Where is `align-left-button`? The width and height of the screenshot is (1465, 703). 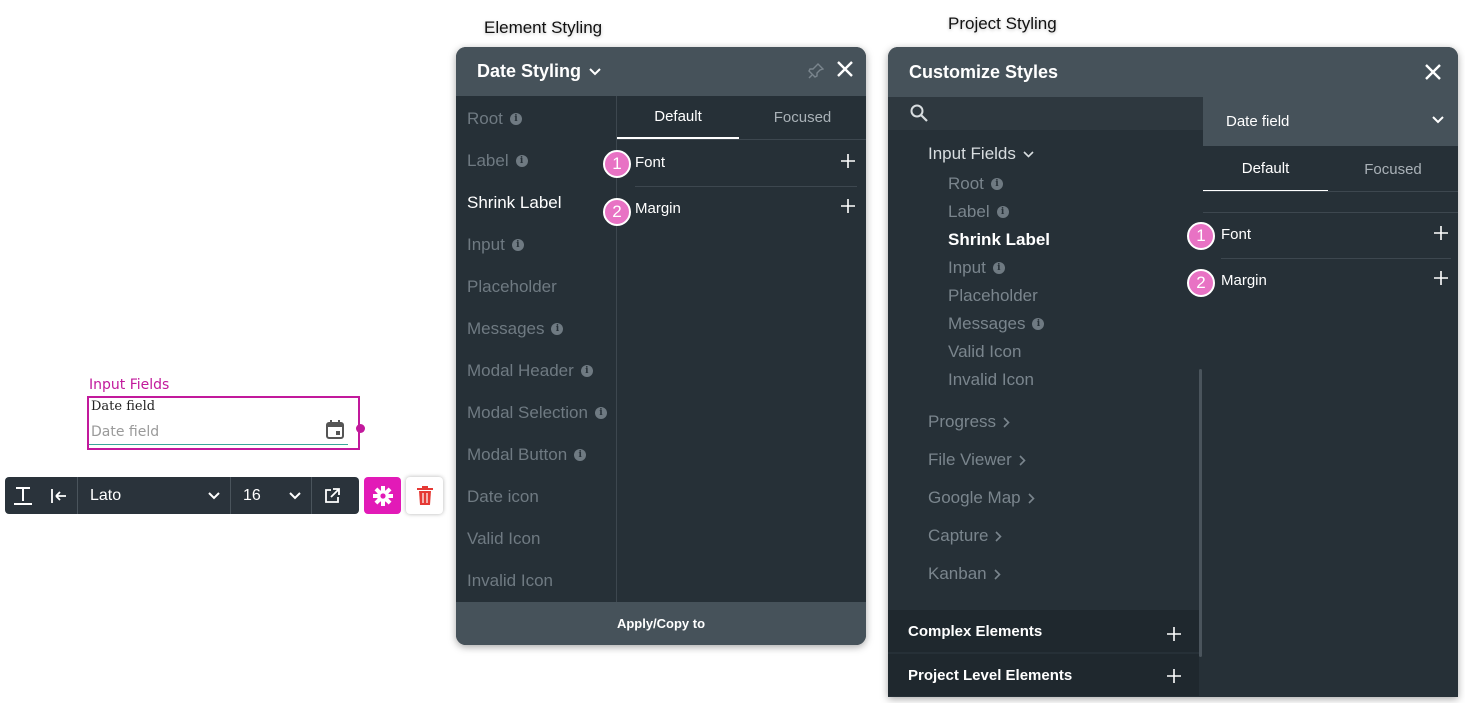
align-left-button is located at coordinates (59, 495).